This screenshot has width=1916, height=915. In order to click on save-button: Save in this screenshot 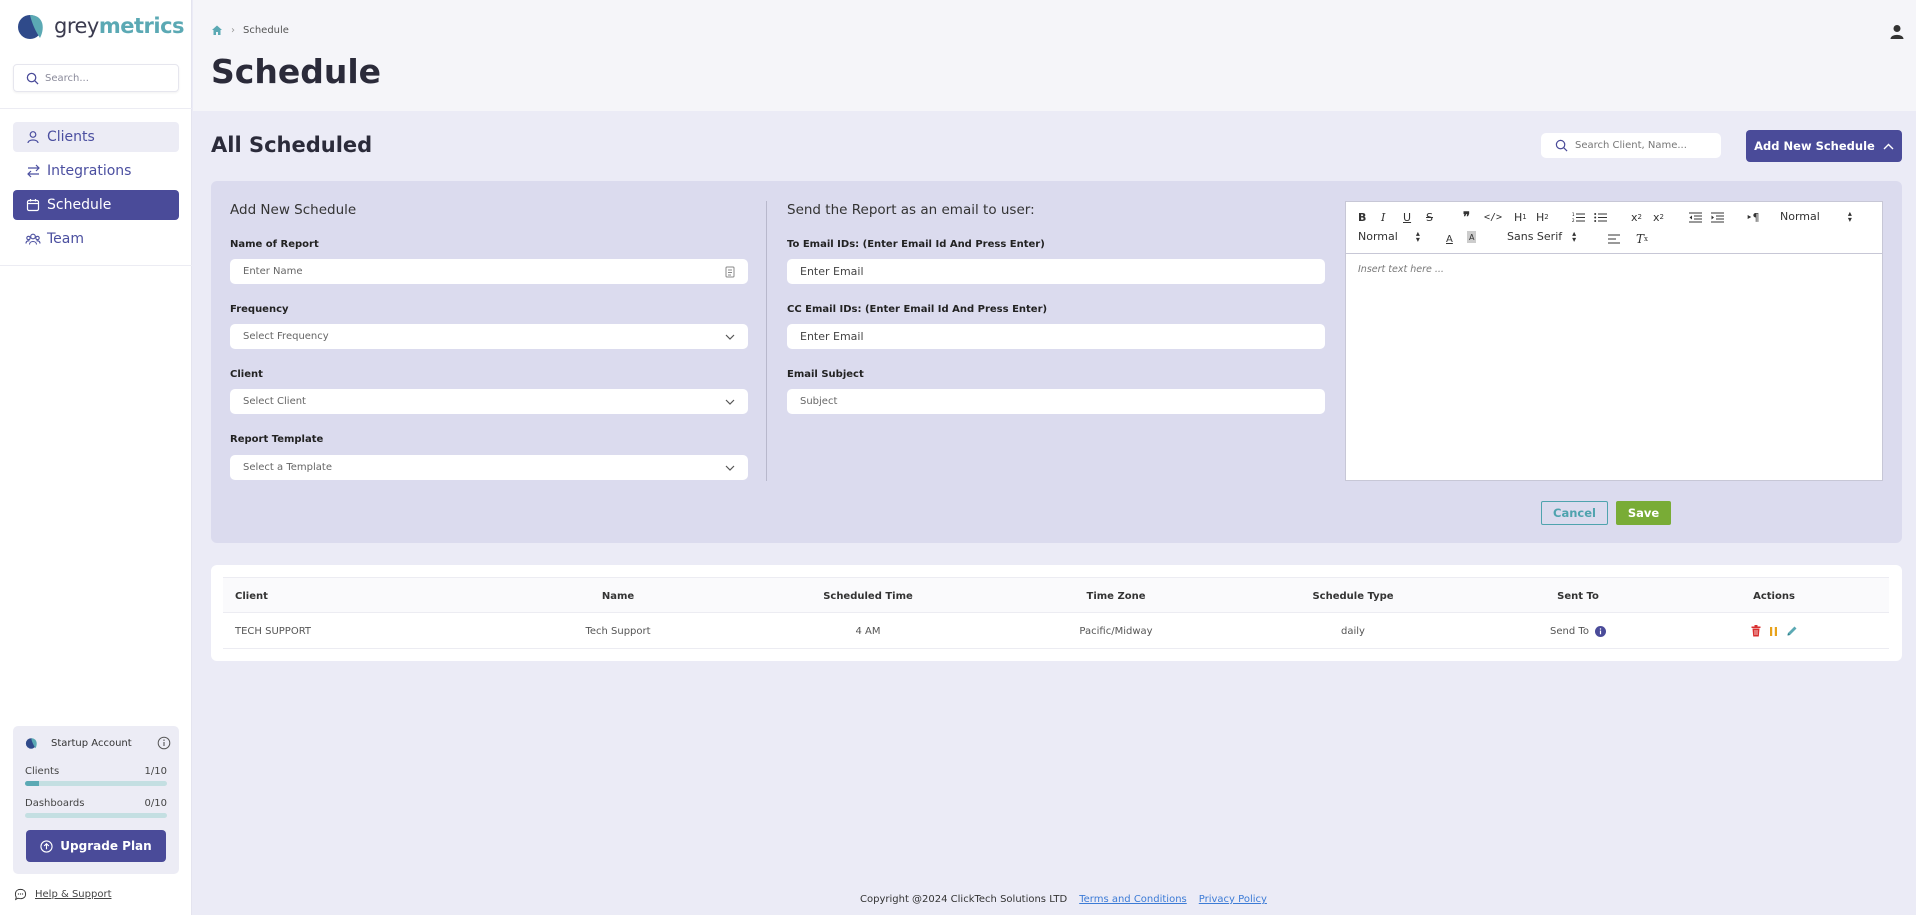, I will do `click(1643, 513)`.